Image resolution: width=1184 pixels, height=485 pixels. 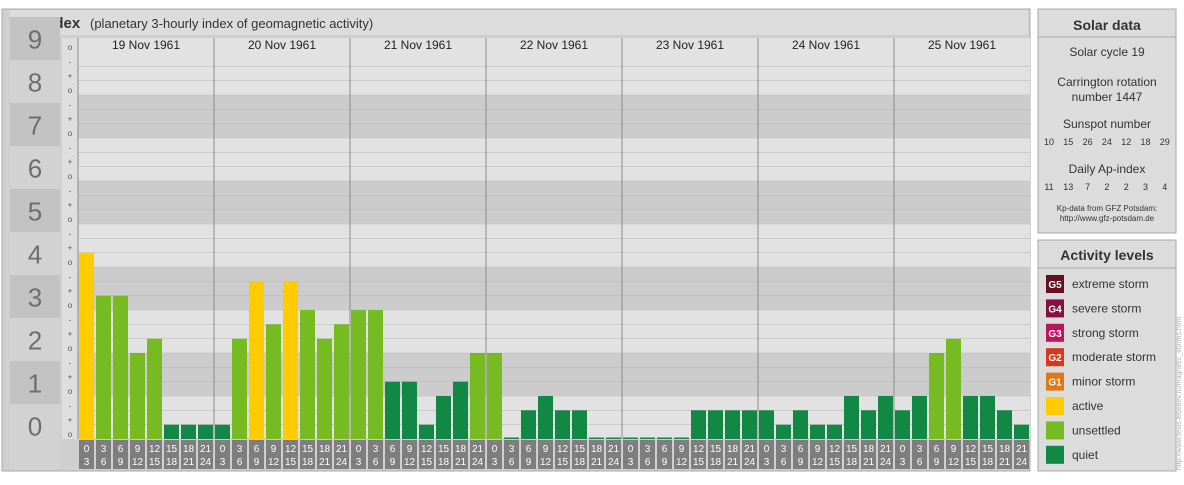 What do you see at coordinates (1055, 334) in the screenshot?
I see `legend-badge: G3` at bounding box center [1055, 334].